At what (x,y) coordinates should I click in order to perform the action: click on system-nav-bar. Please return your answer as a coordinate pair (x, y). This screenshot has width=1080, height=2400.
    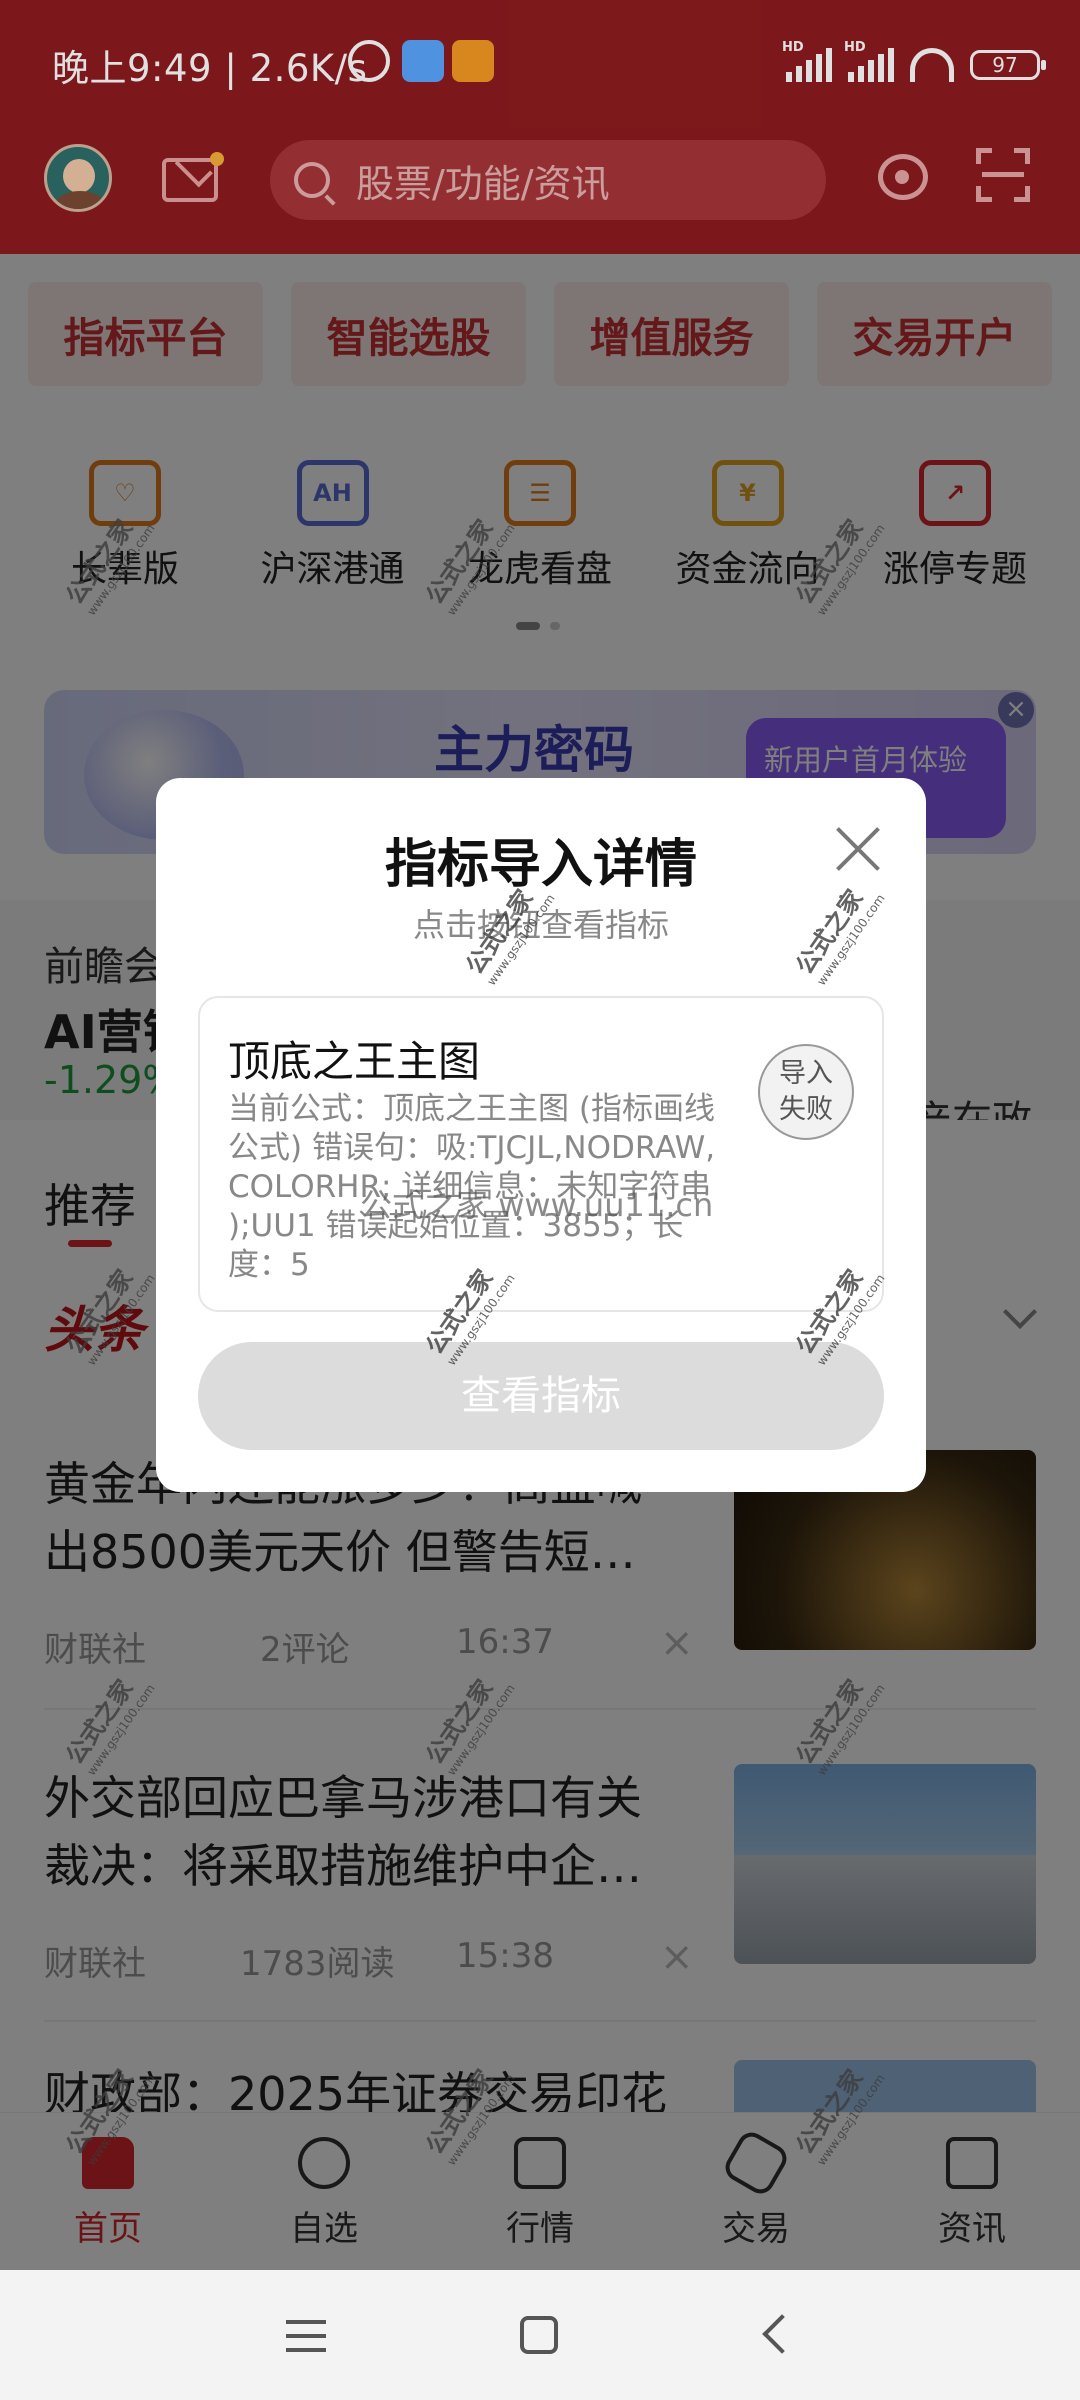
    Looking at the image, I should click on (540, 2335).